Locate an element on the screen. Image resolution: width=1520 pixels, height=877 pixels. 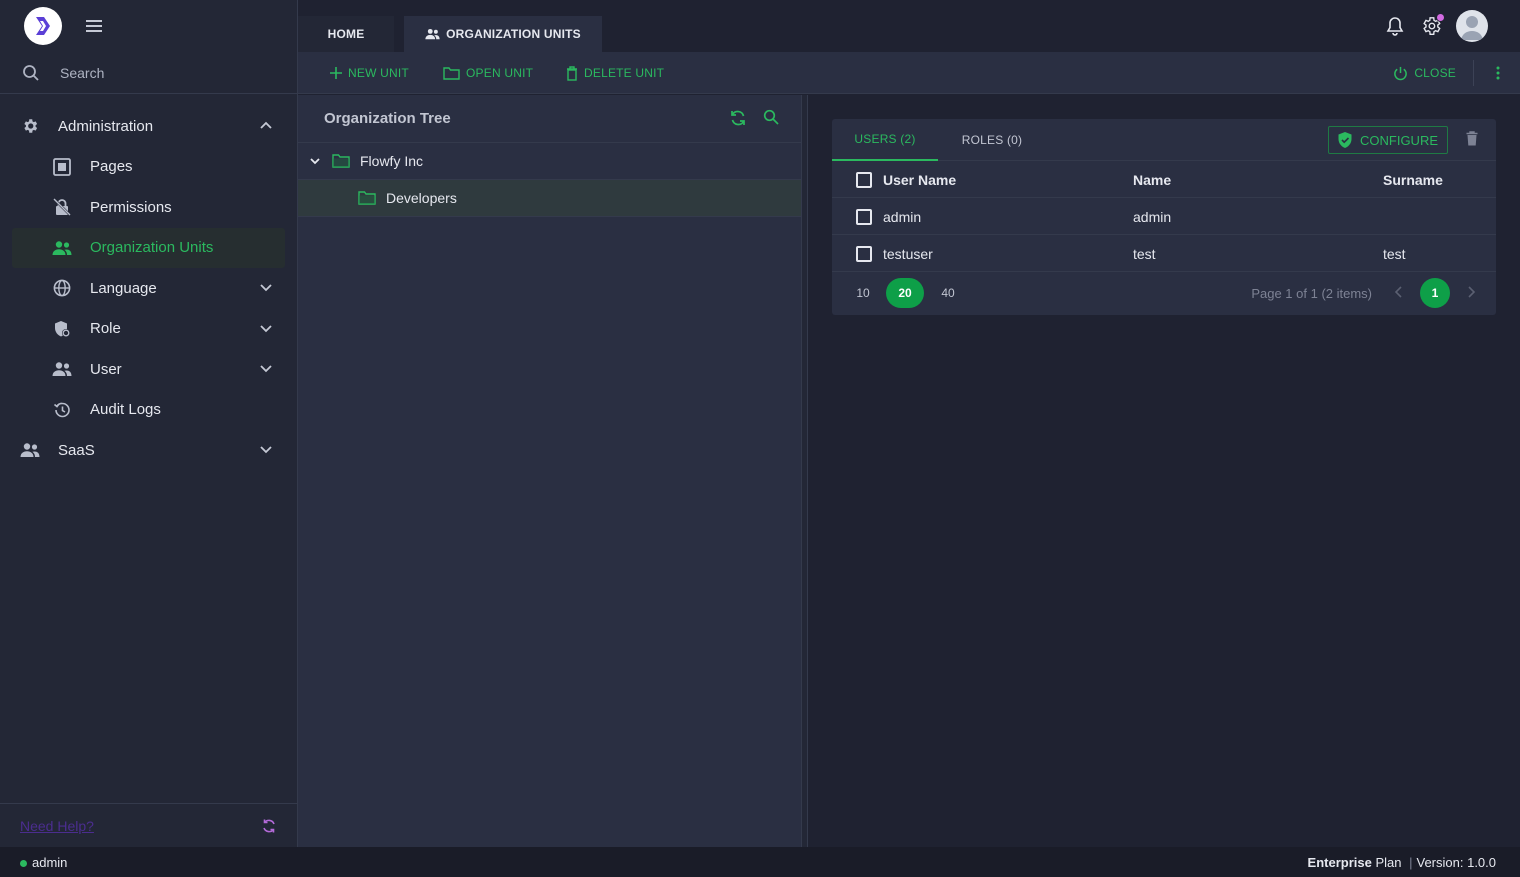
select-all-checkbox is located at coordinates (864, 180).